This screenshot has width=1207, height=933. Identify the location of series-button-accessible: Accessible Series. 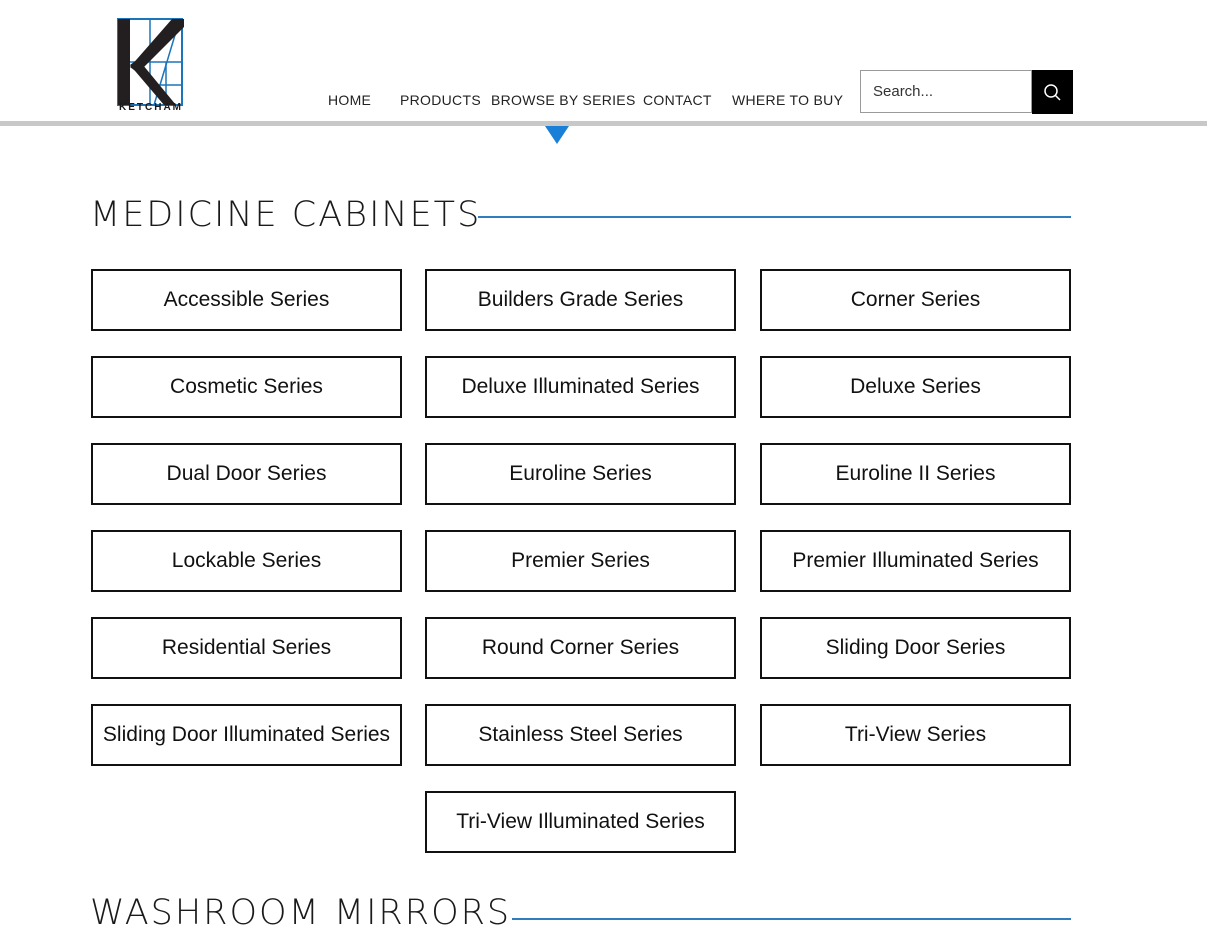
(246, 300).